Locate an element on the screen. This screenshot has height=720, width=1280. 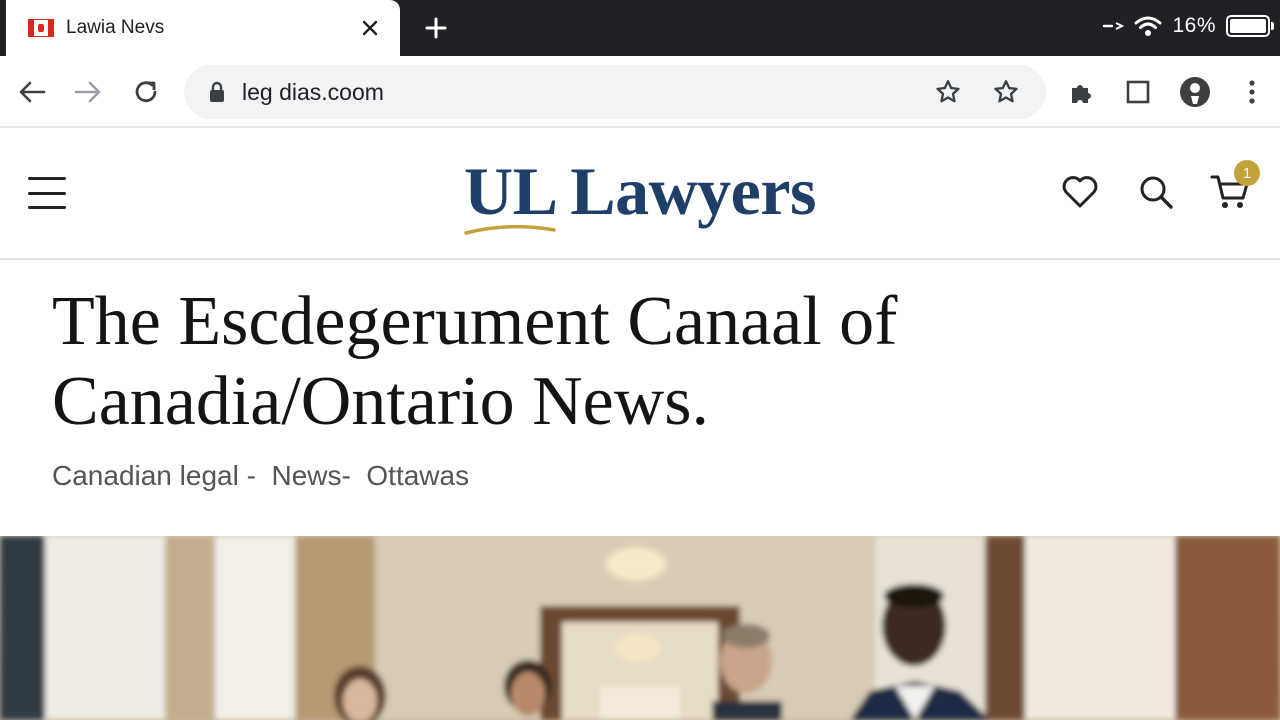
square-icon is located at coordinates (1138, 92).